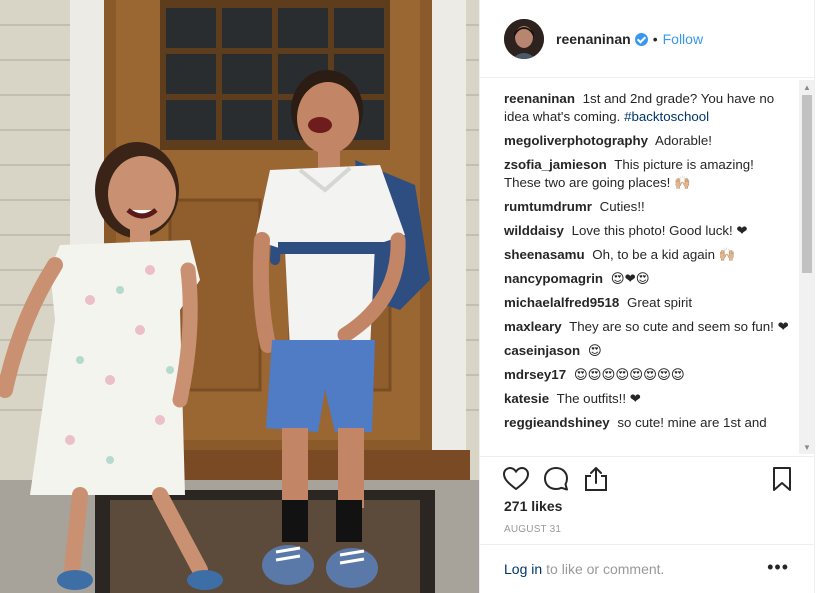 This screenshot has height=593, width=838. I want to click on comment-item: michaelalfred9518 Great spirit, so click(649, 303).